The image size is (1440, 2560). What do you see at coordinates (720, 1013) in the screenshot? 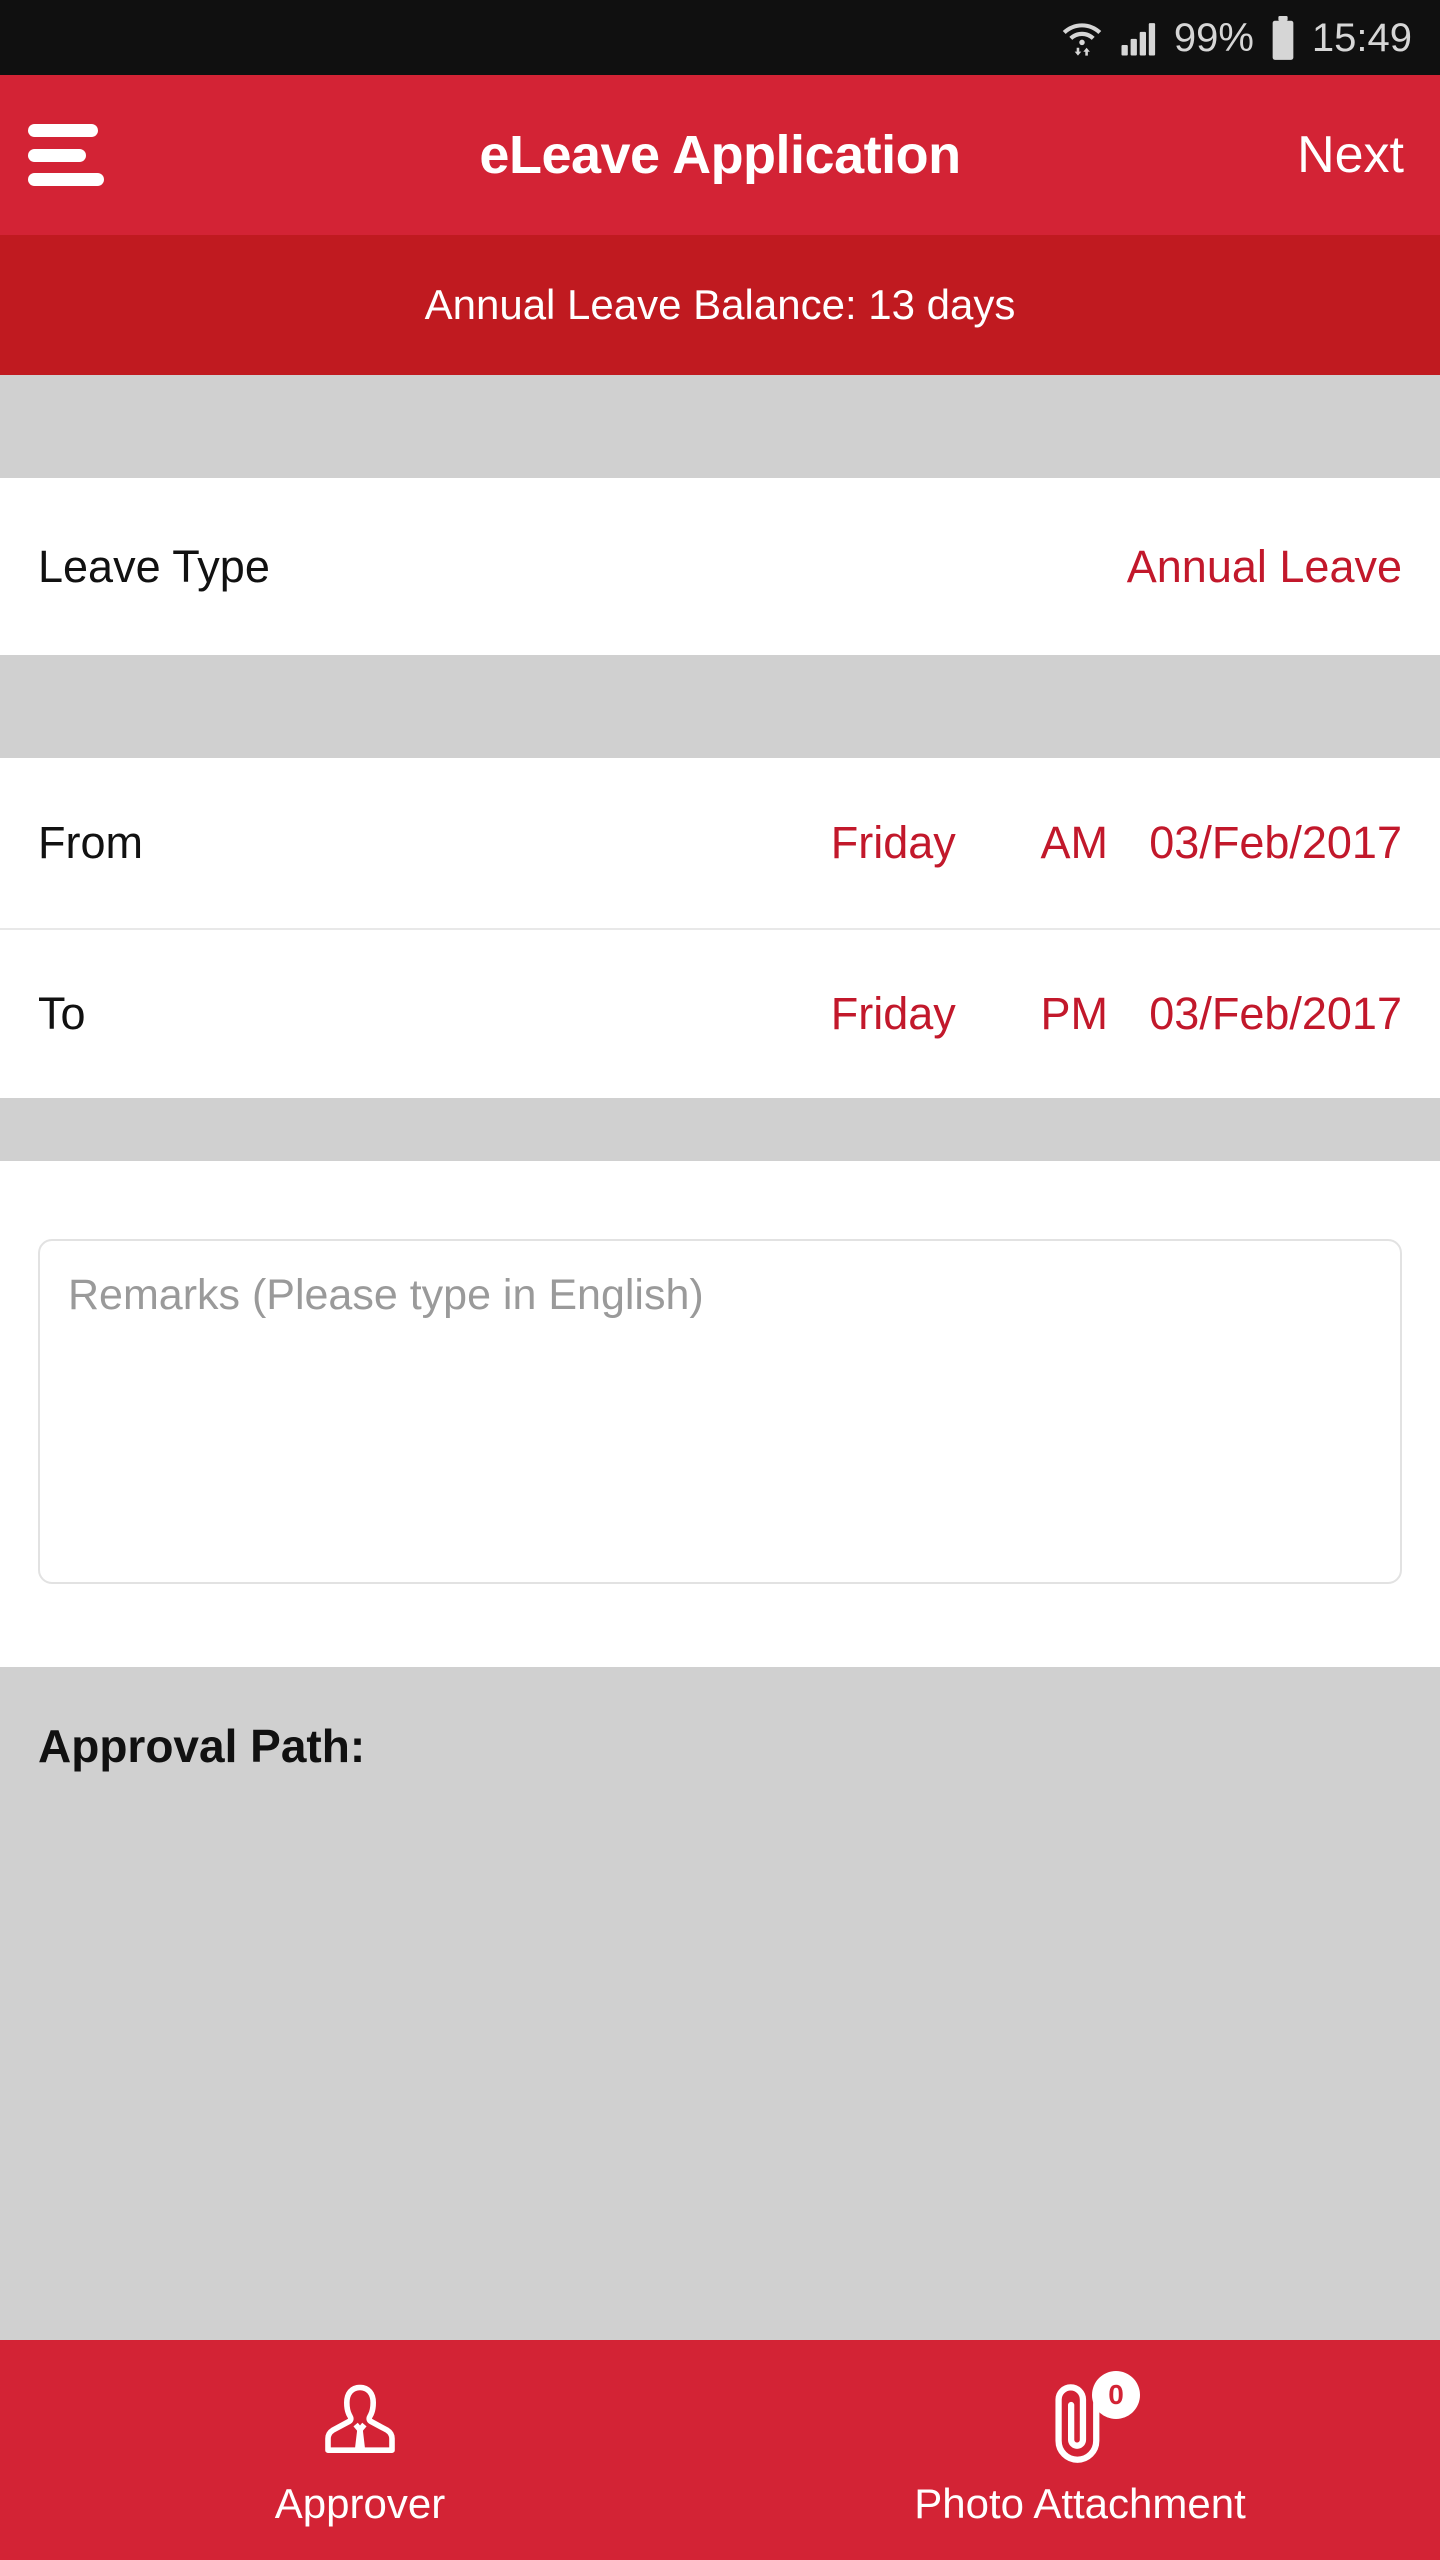
I see `to-date-row: To Friday PM 03/Feb/2017` at bounding box center [720, 1013].